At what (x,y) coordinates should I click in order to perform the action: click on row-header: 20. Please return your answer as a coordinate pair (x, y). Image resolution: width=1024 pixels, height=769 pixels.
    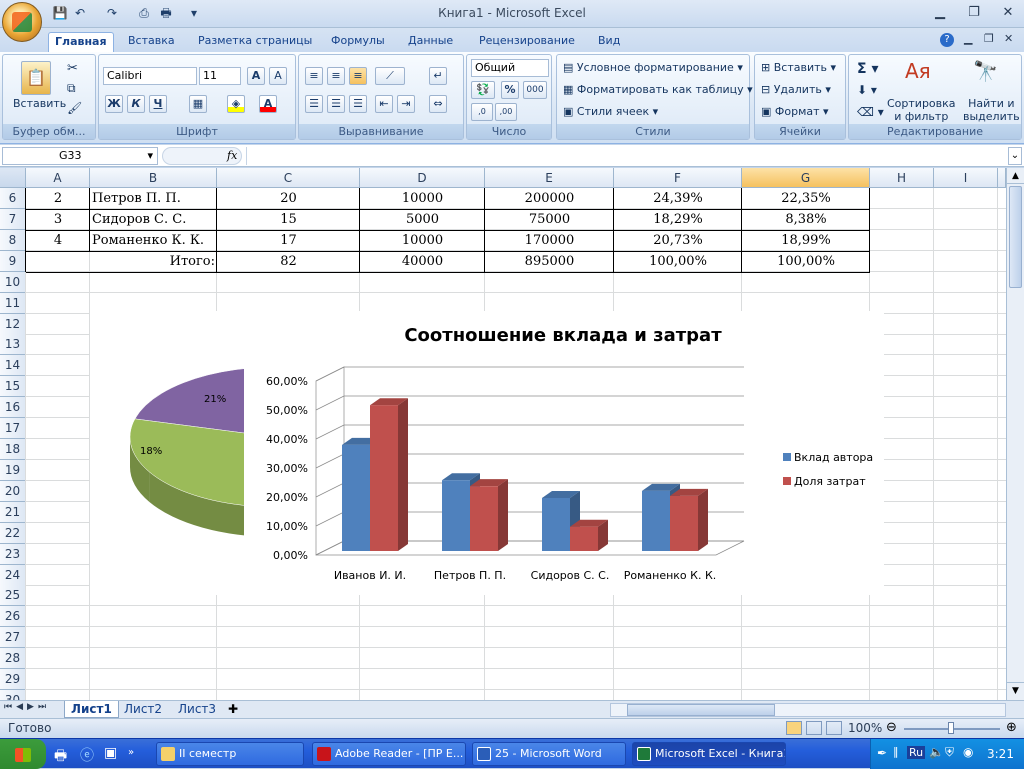
    Looking at the image, I should click on (13, 491).